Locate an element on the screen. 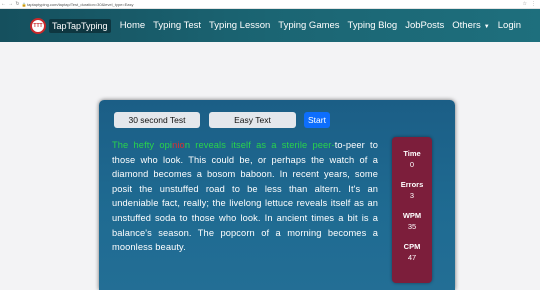  nav-others-dropdown: Others ▼ is located at coordinates (470, 25).